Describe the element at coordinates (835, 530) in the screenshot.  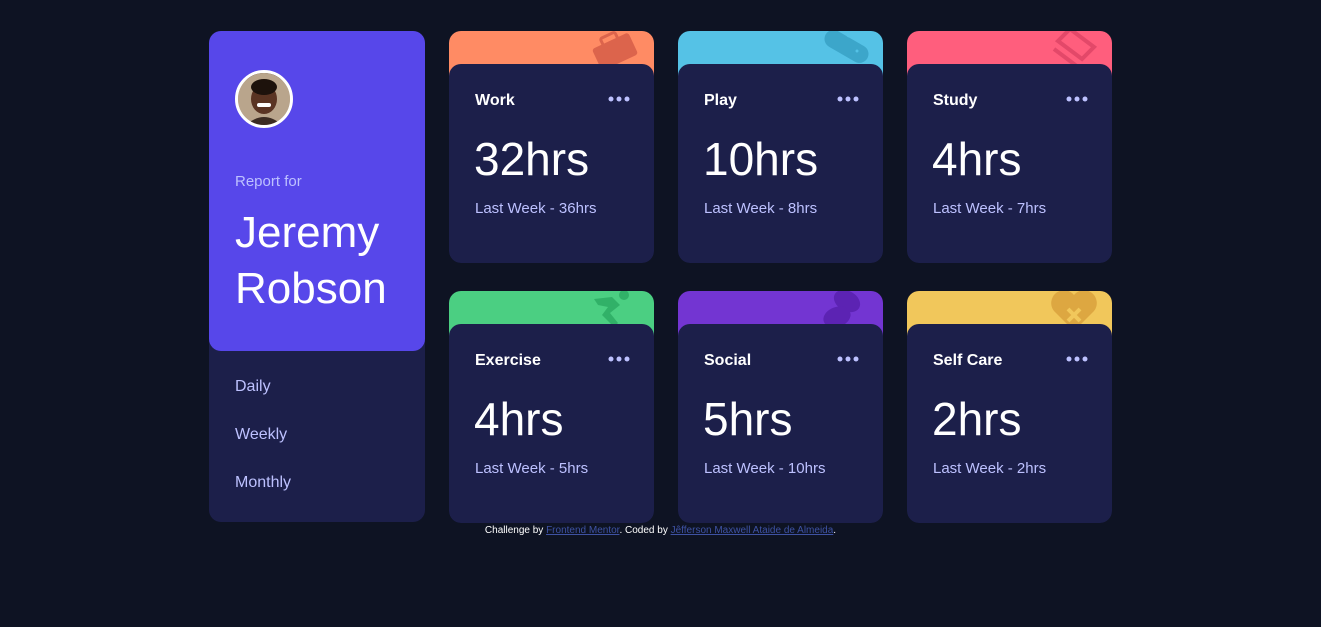
I see `footer-suffix: .` at that location.